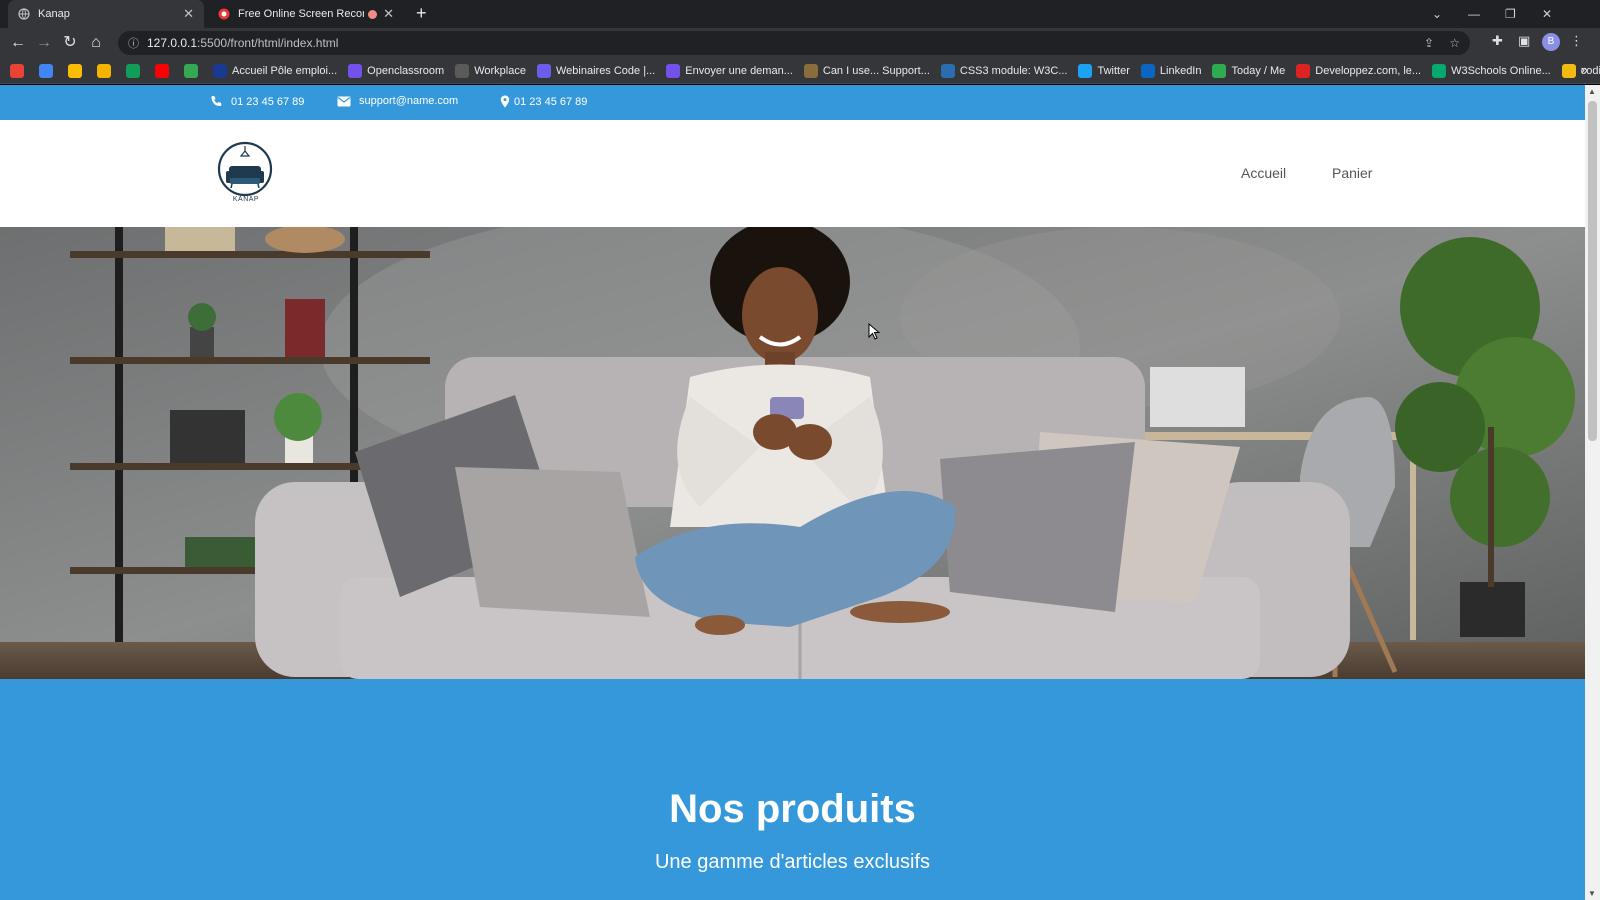  Describe the element at coordinates (947, 70) in the screenshot. I see `w3c-icon` at that location.